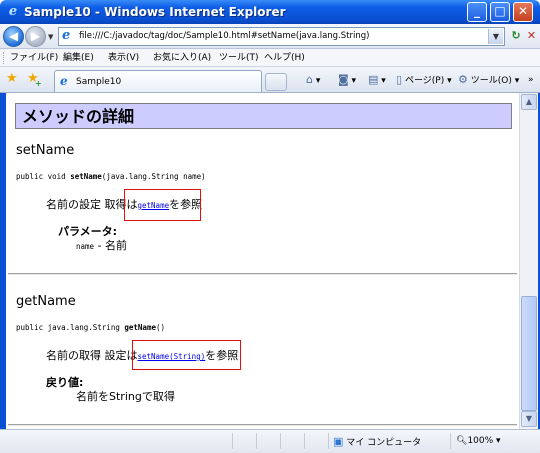 The width and height of the screenshot is (540, 453). What do you see at coordinates (384, 443) in the screenshot?
I see `zone-label: マイ コンピュータ` at bounding box center [384, 443].